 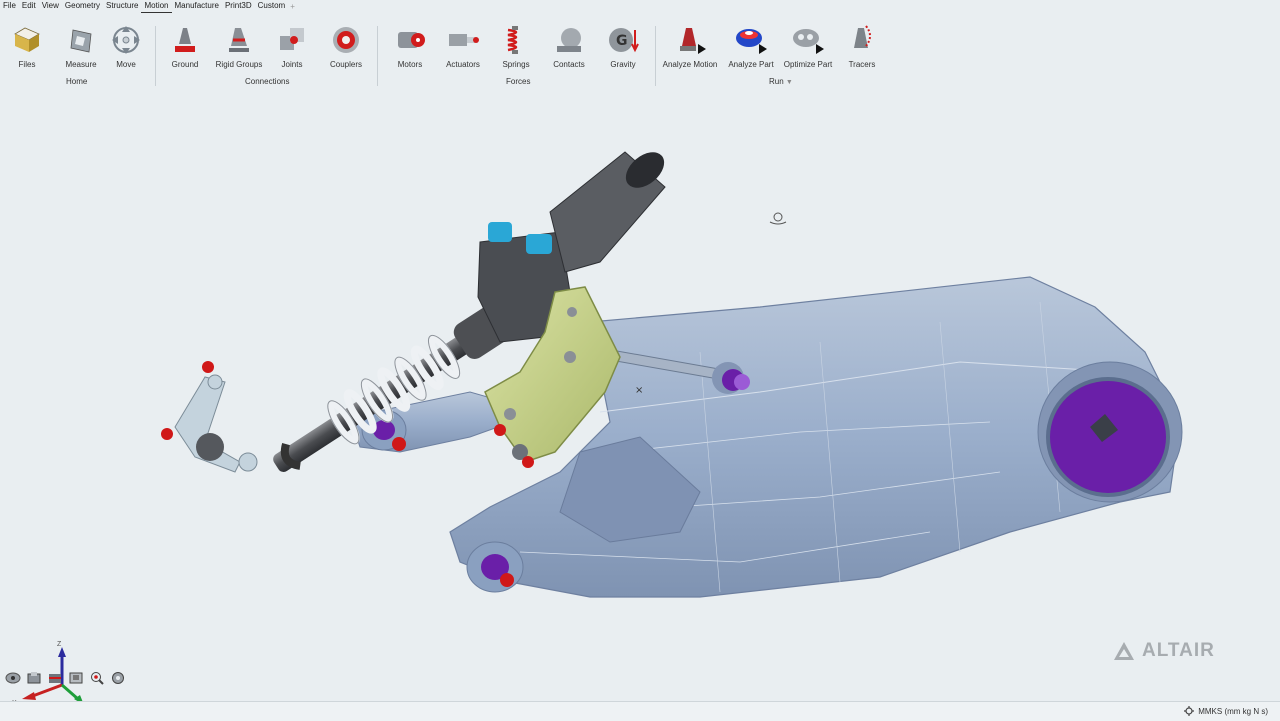 What do you see at coordinates (751, 64) in the screenshot?
I see `analyze-part-label: Analyze Part` at bounding box center [751, 64].